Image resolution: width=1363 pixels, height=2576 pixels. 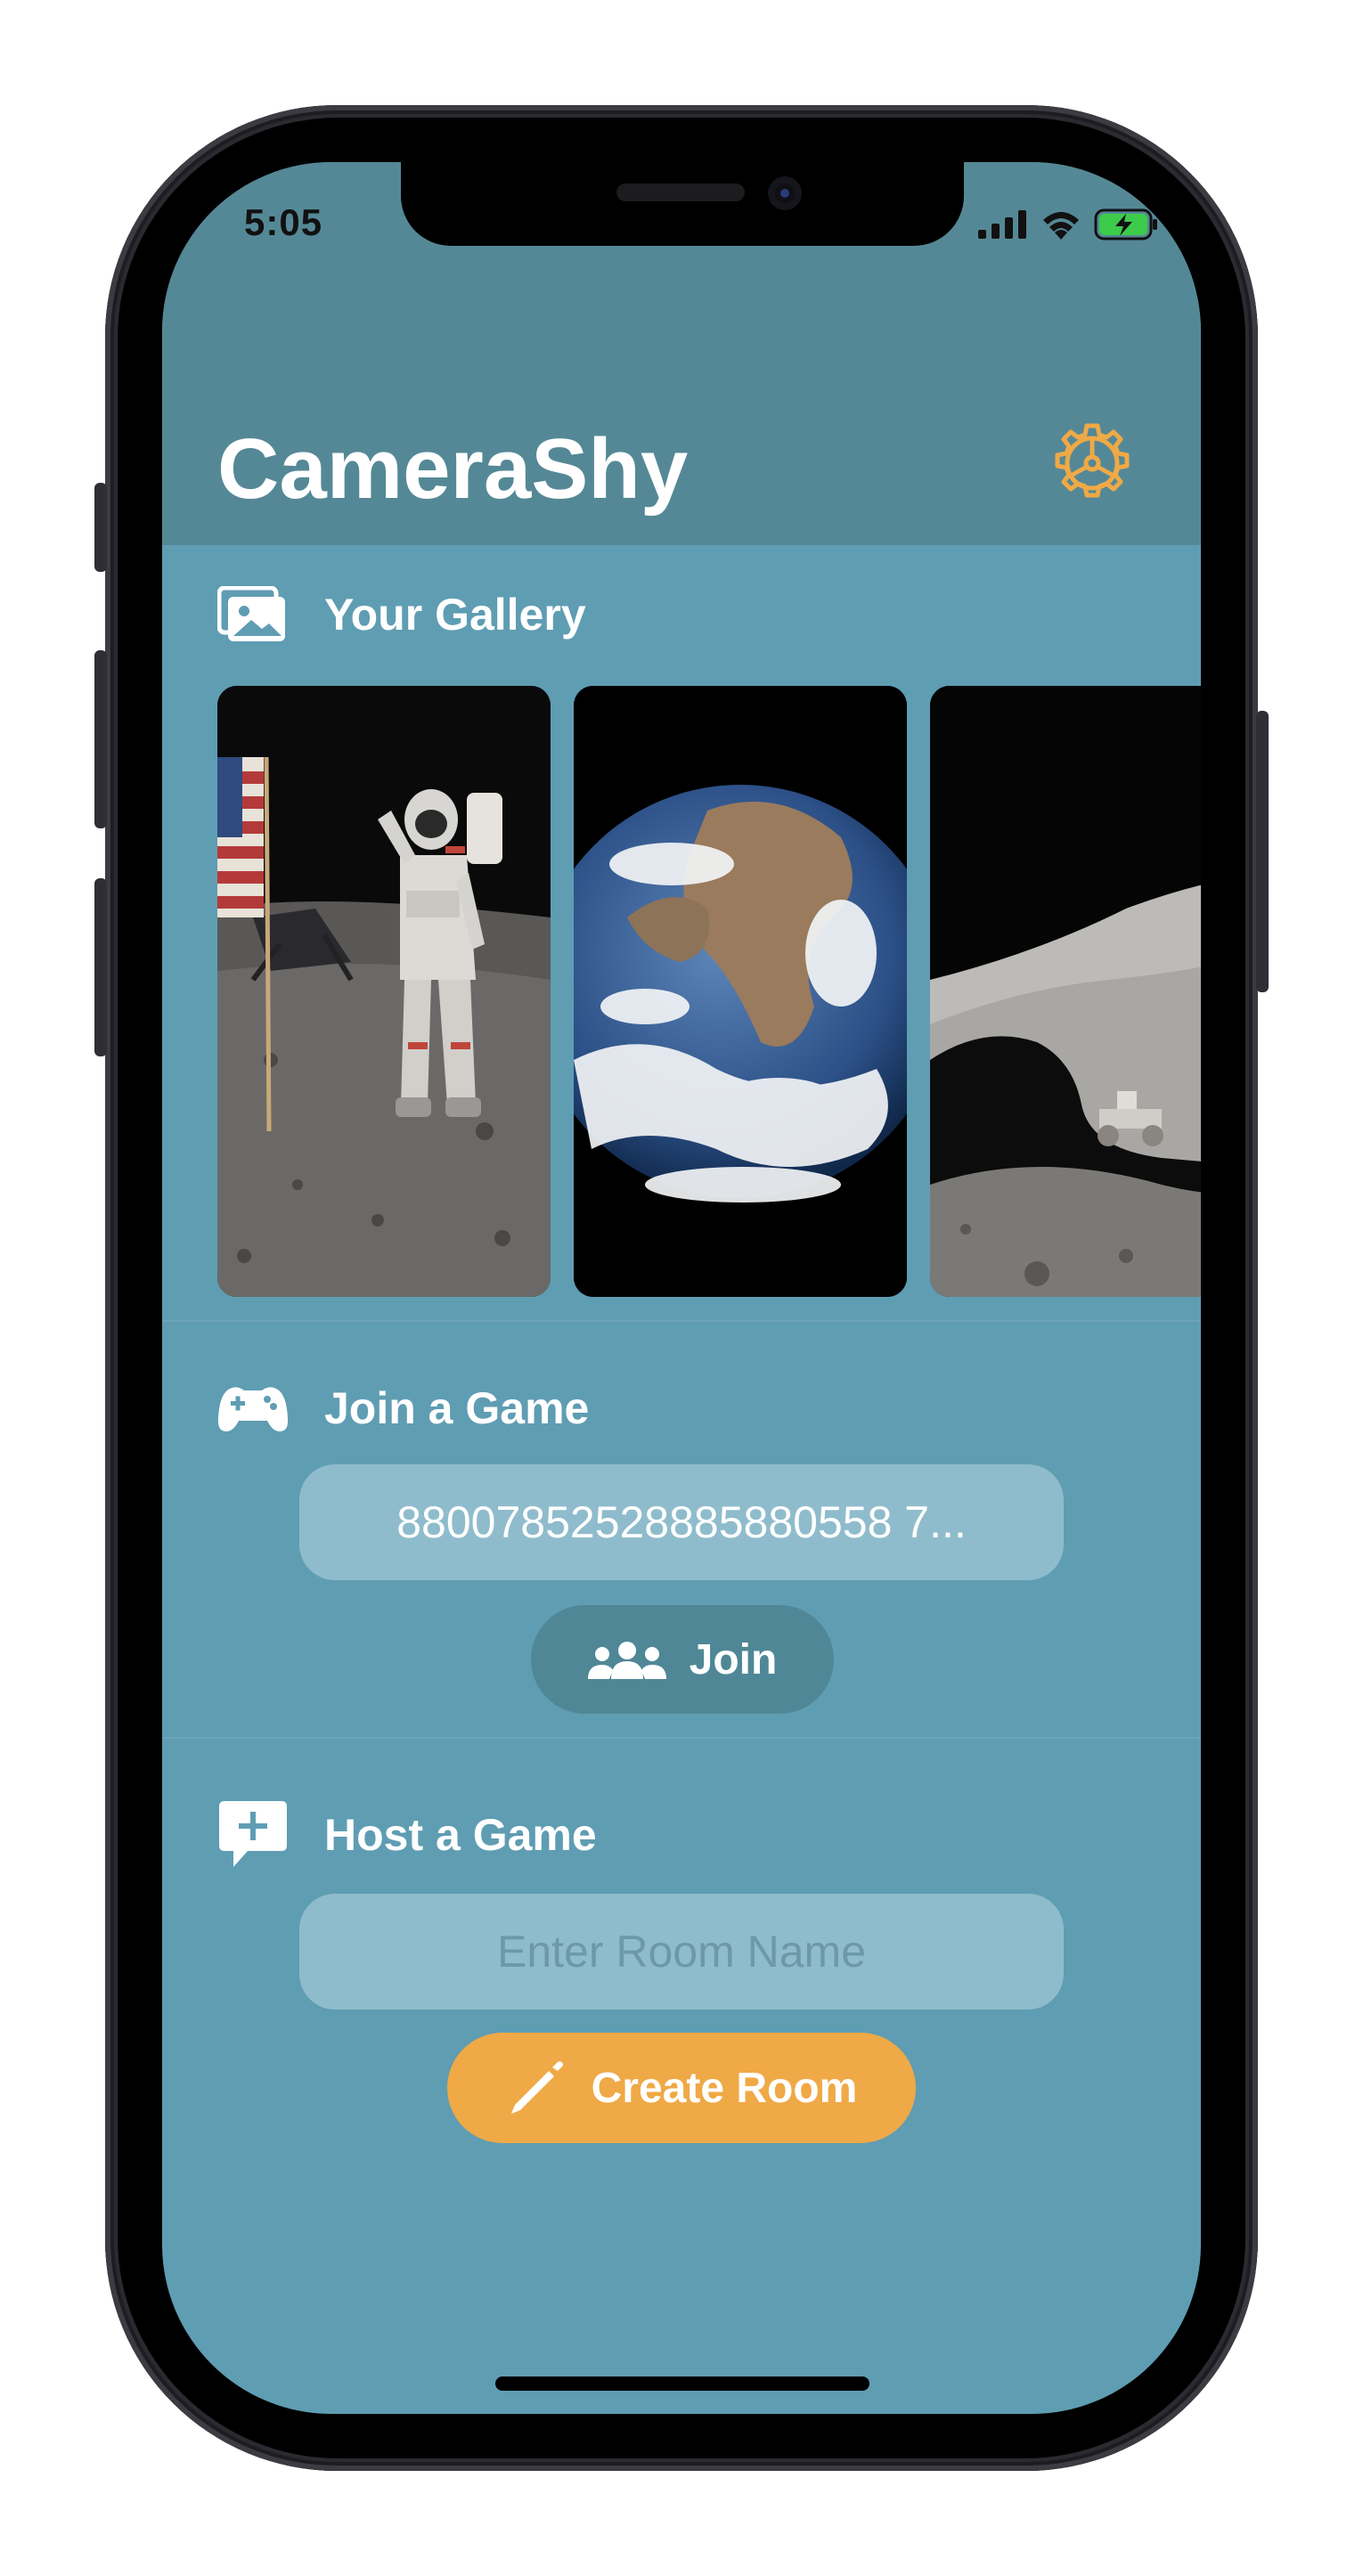 What do you see at coordinates (455, 615) in the screenshot?
I see `gallery-label: Your Gallery` at bounding box center [455, 615].